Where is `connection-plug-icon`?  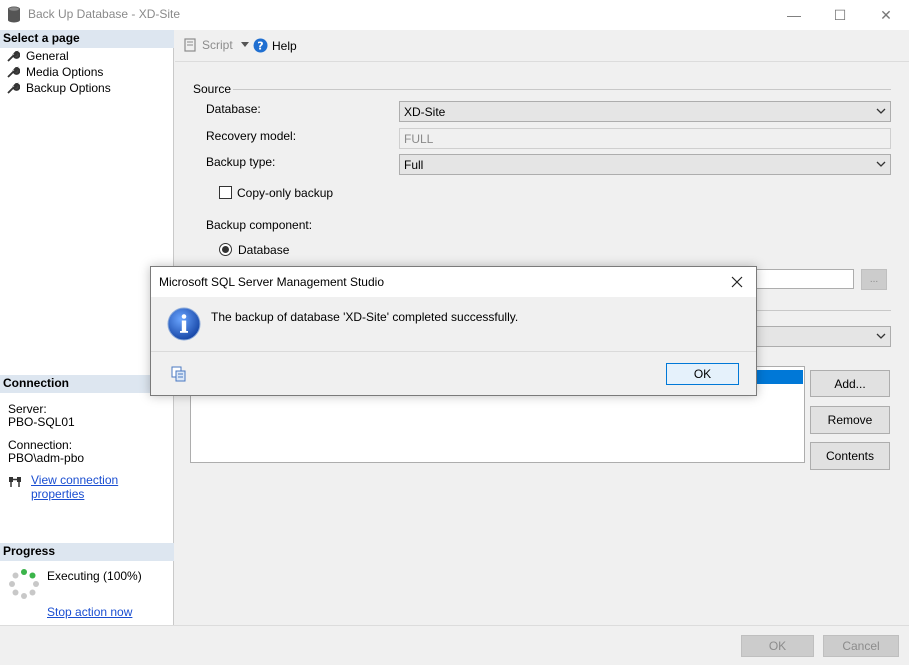 connection-plug-icon is located at coordinates (15, 482).